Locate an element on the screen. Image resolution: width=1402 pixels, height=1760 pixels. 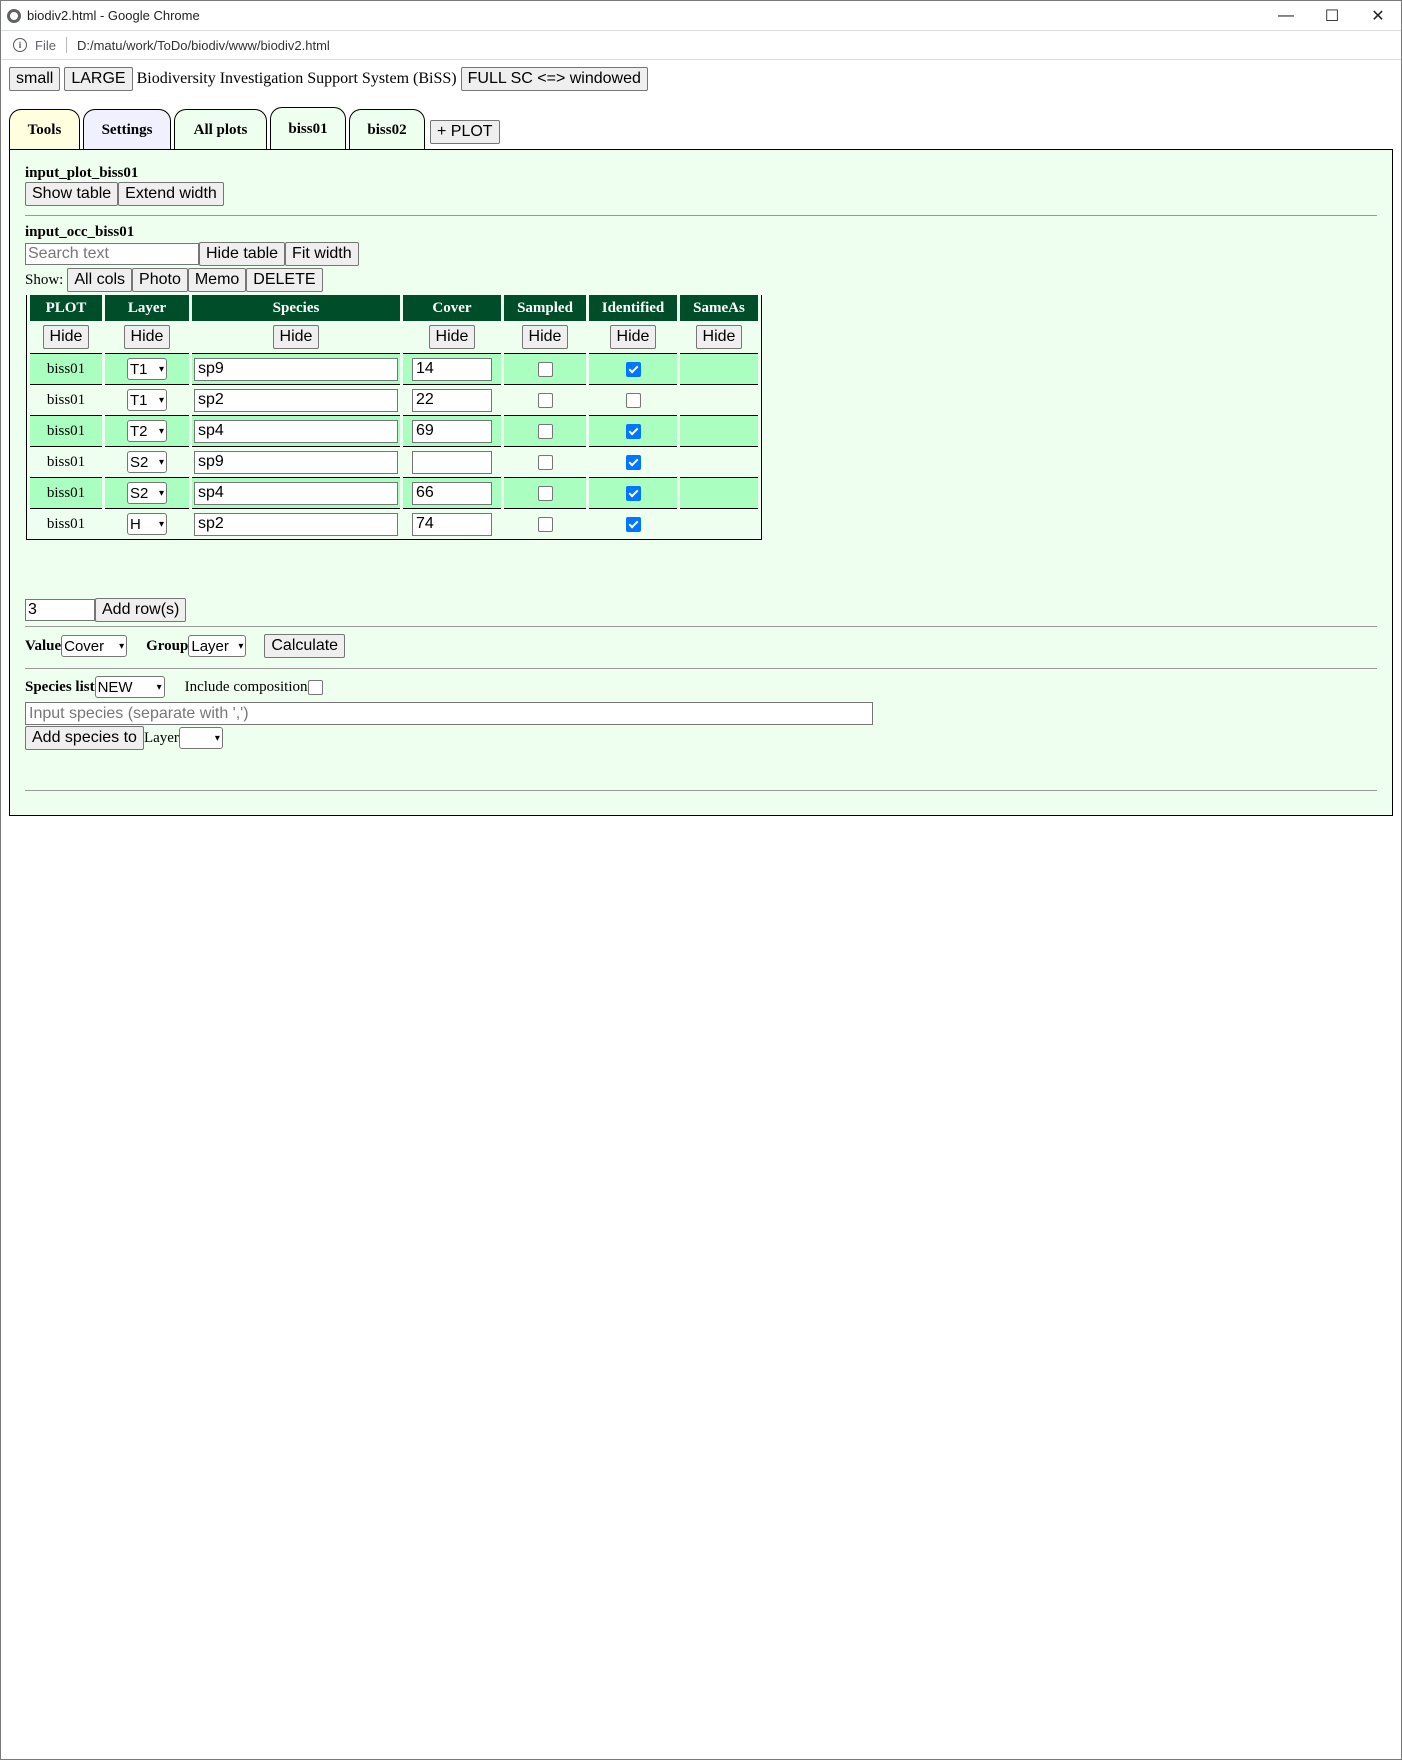
hide-identified-column-button: Hide is located at coordinates (633, 337).